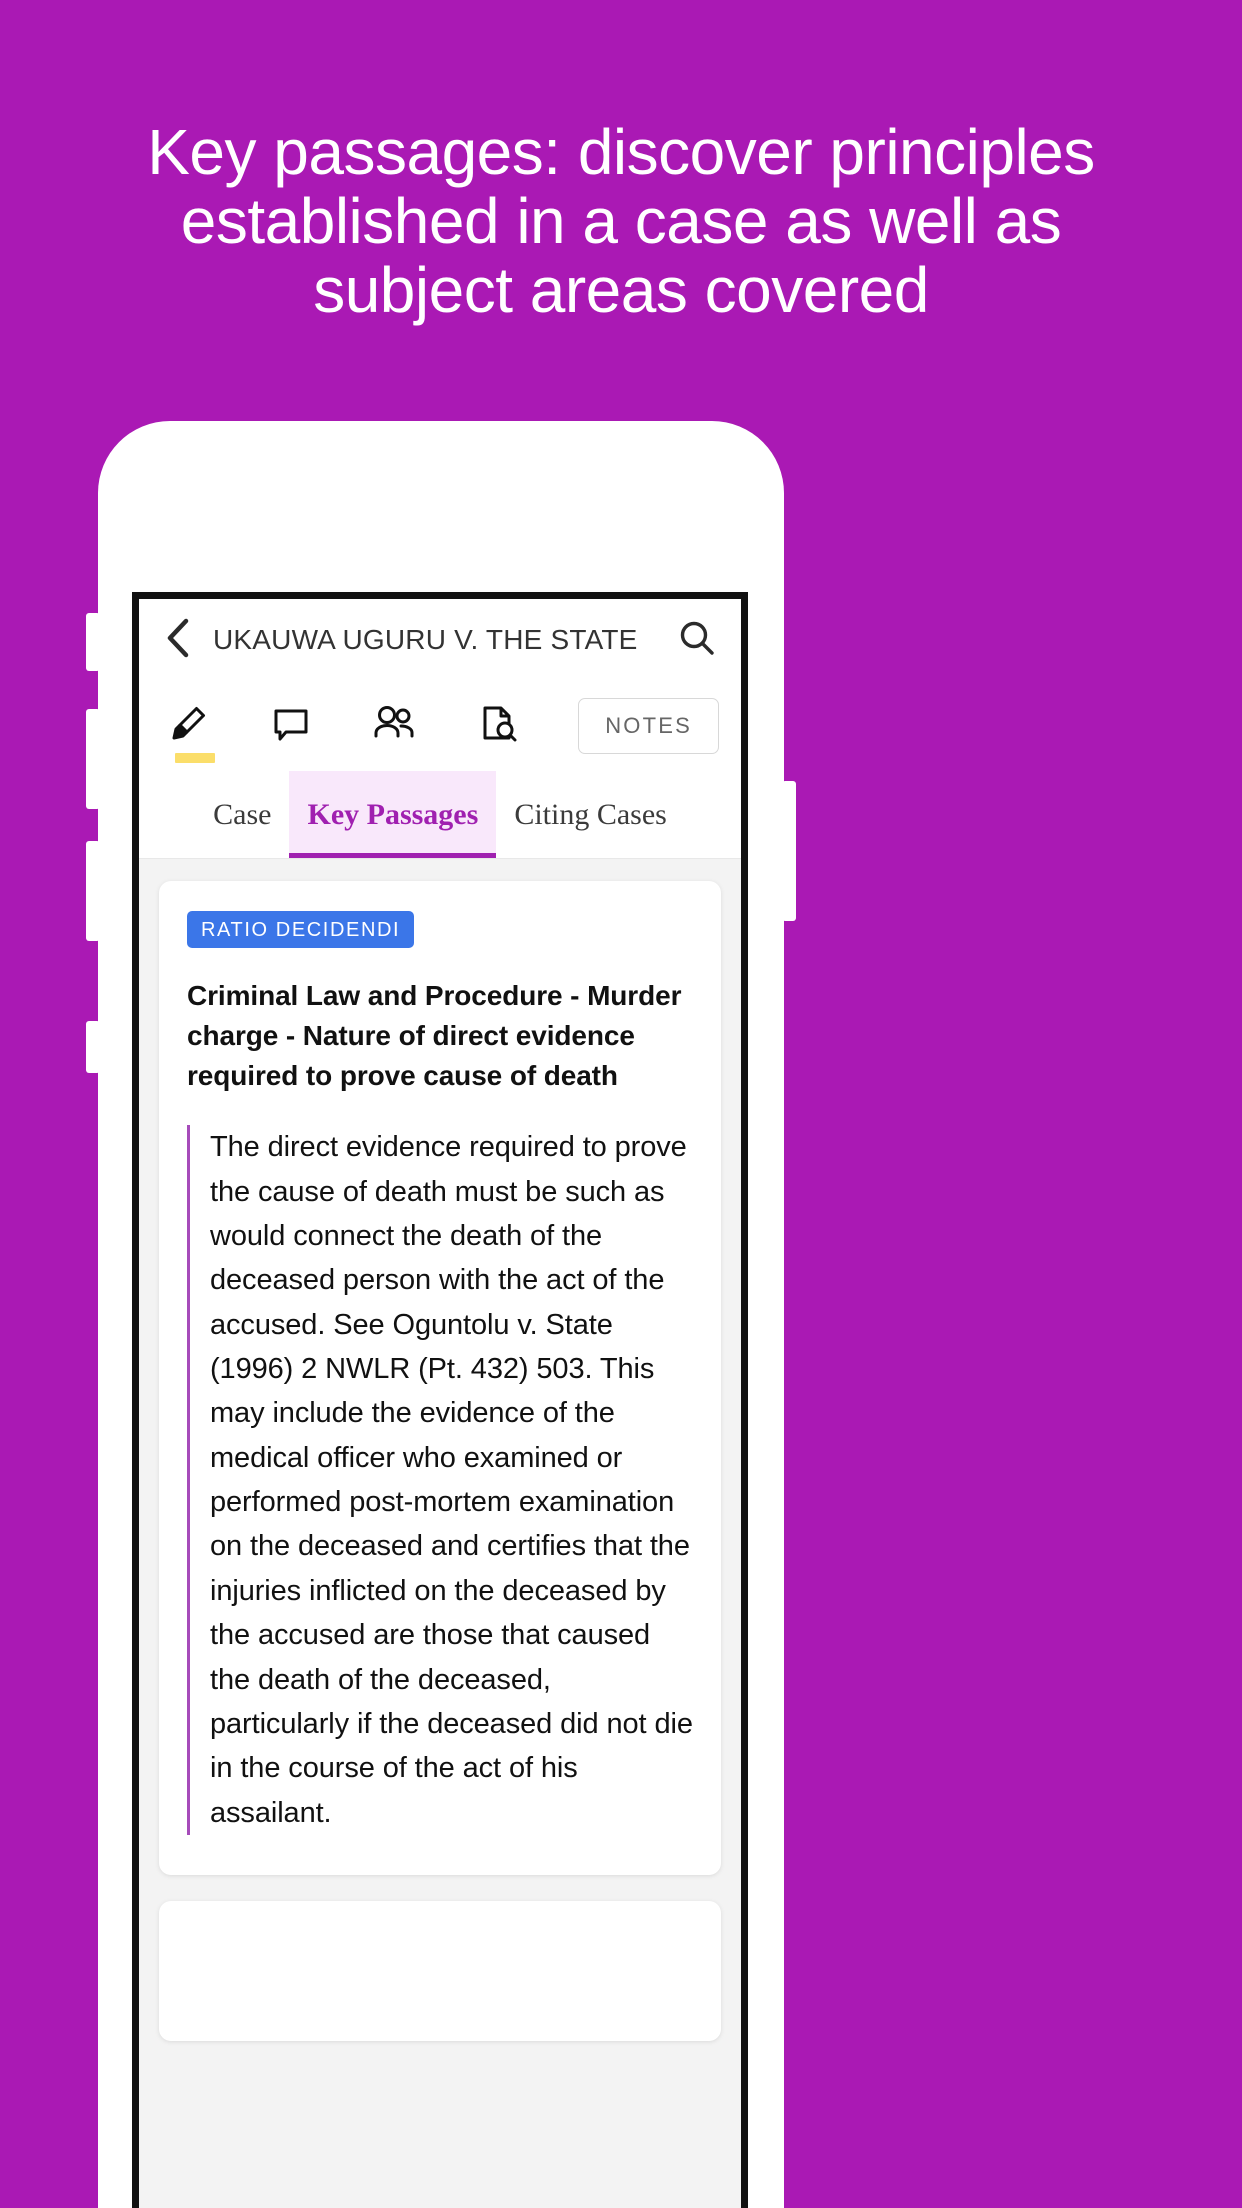 This screenshot has width=1242, height=2208. I want to click on passage-card-next, so click(440, 1971).